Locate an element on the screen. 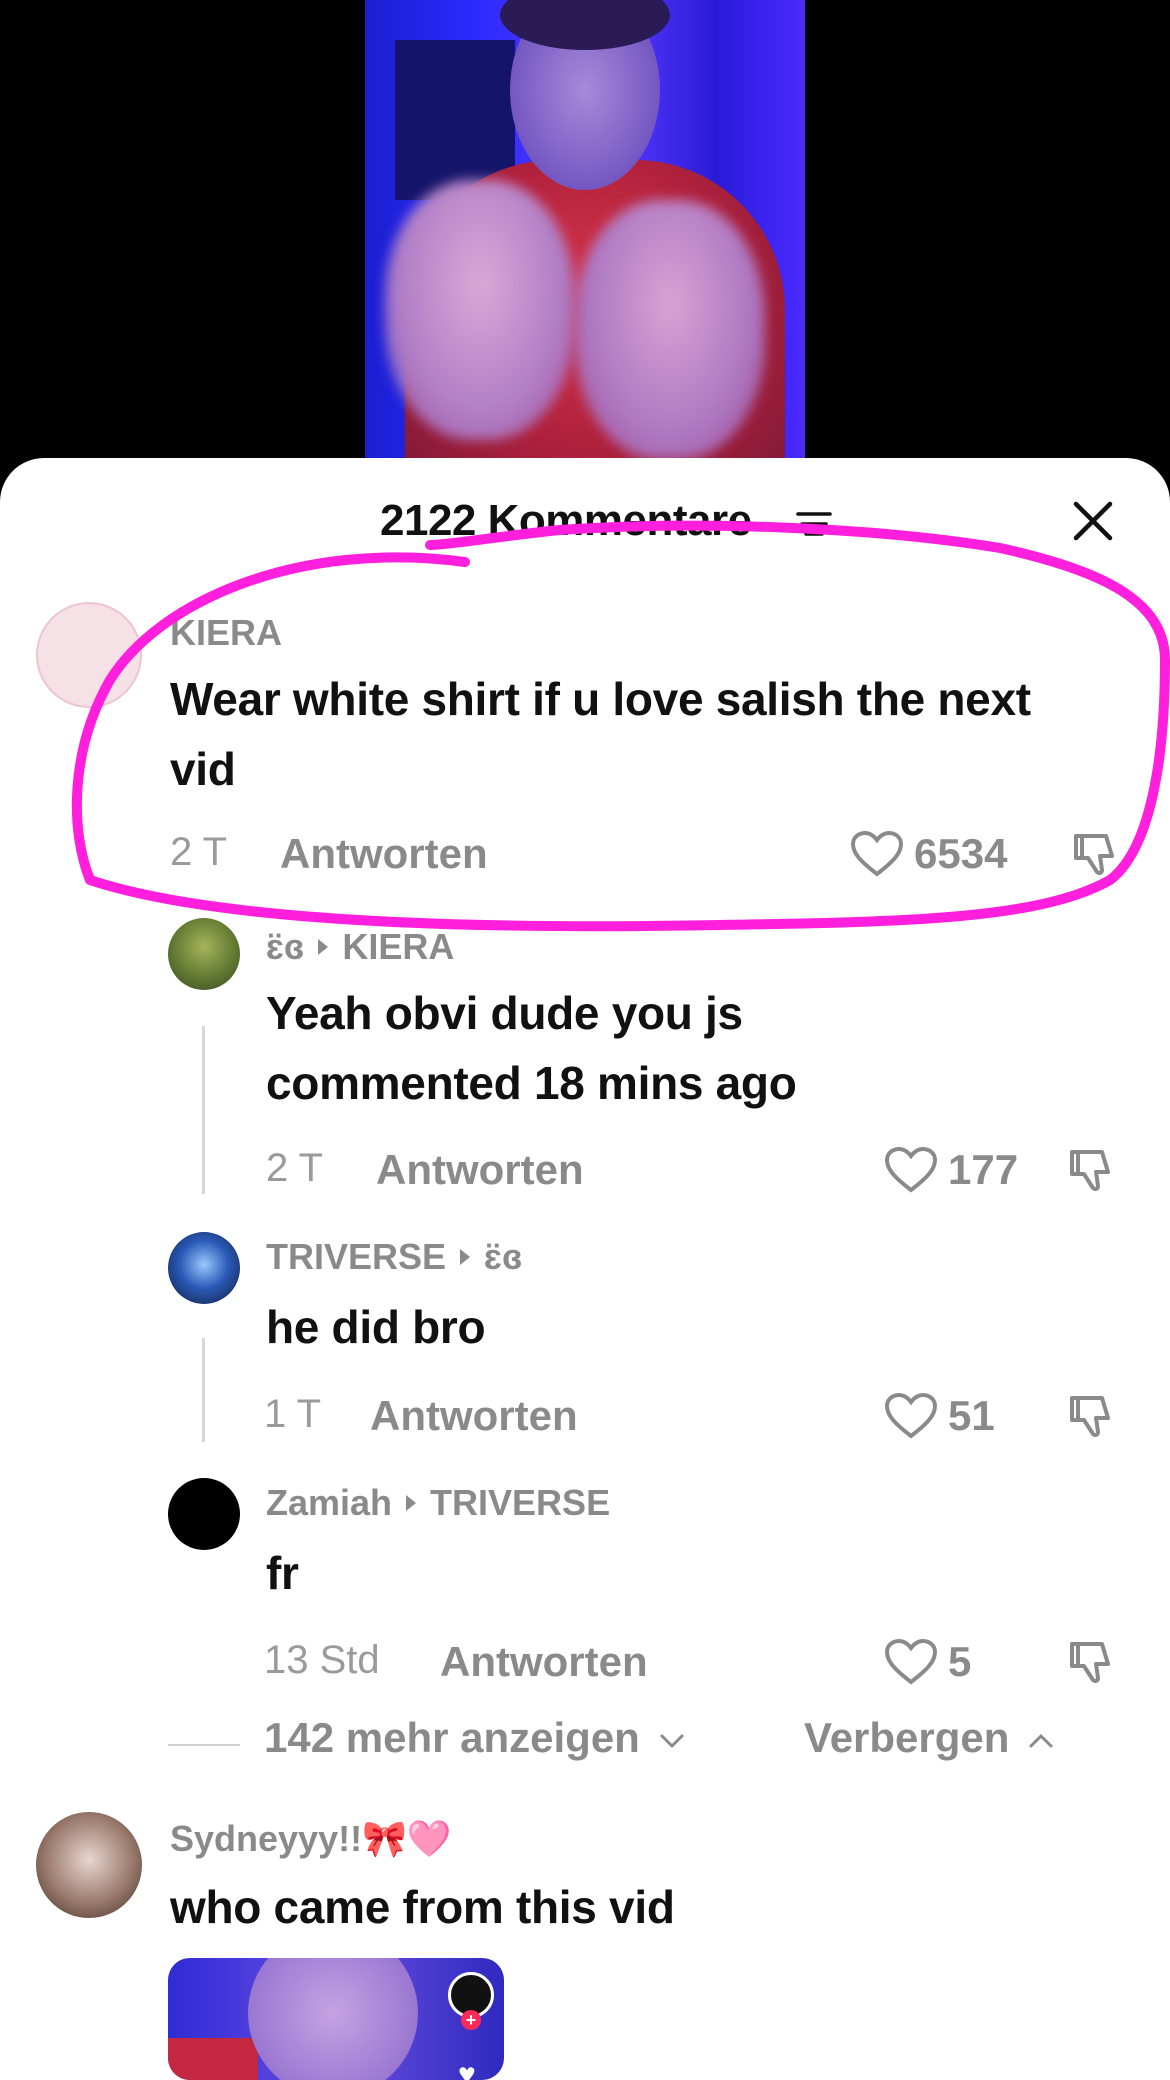 The image size is (1170, 2080). heart-icon: ♥ is located at coordinates (467, 2069).